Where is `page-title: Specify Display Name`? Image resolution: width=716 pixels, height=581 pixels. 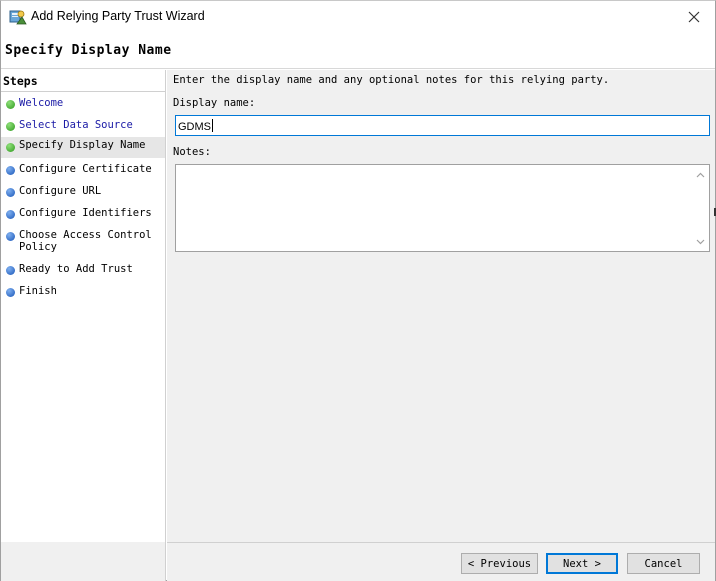 page-title: Specify Display Name is located at coordinates (88, 50).